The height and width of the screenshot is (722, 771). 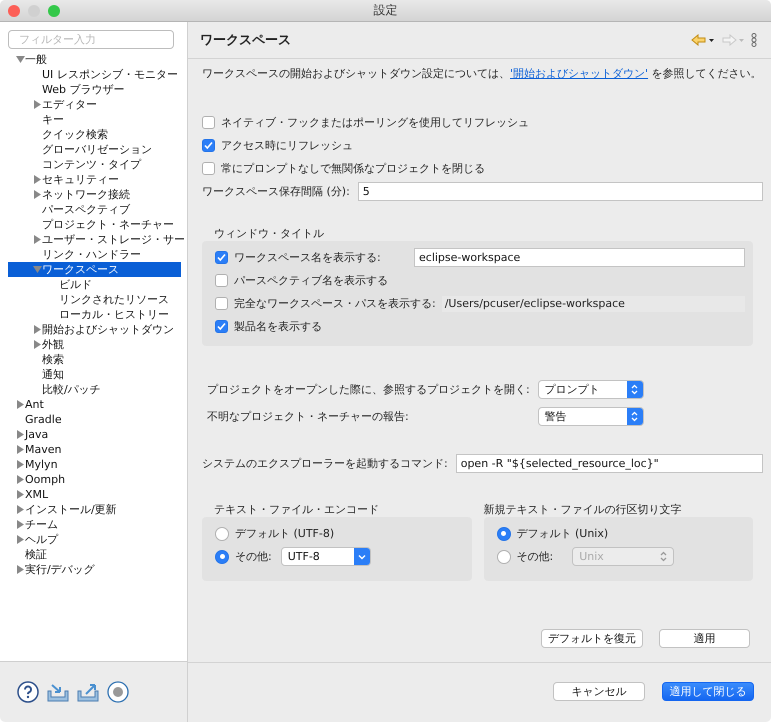 What do you see at coordinates (94, 494) in the screenshot?
I see `tree-item: XML` at bounding box center [94, 494].